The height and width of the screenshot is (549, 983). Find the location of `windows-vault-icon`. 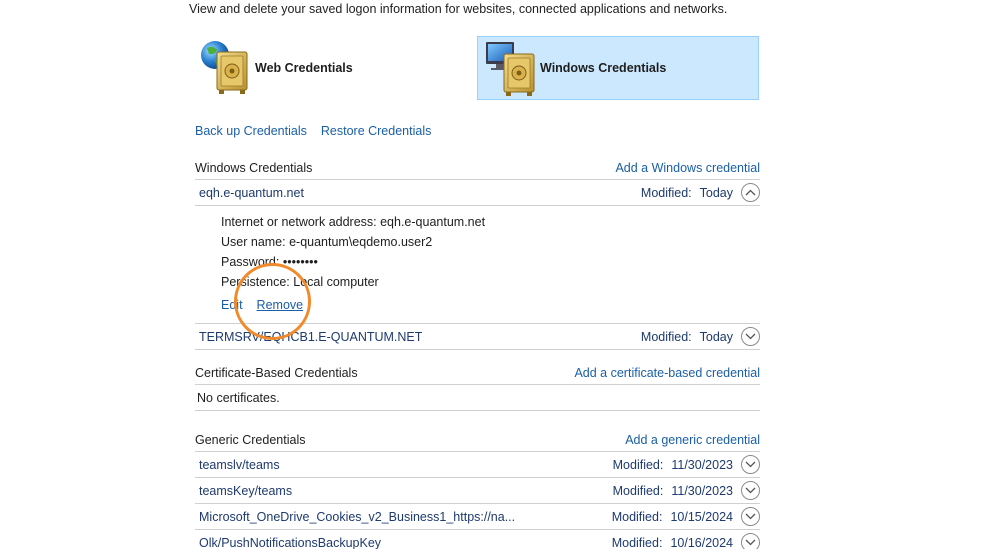

windows-vault-icon is located at coordinates (511, 68).